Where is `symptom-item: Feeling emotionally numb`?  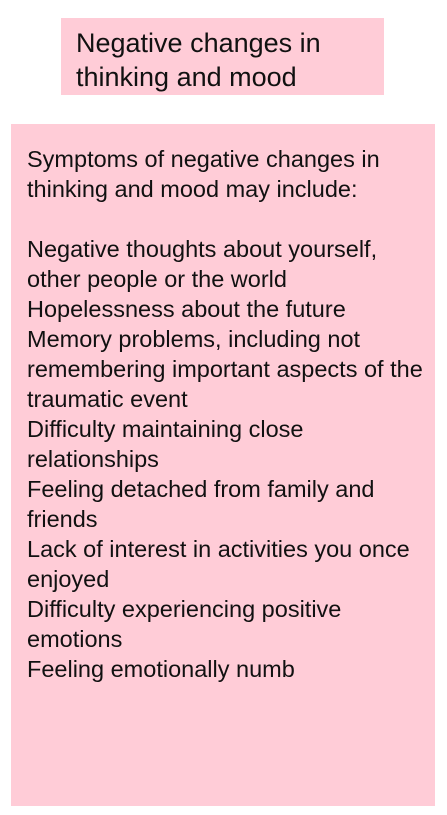
symptom-item: Feeling emotionally numb is located at coordinates (161, 669).